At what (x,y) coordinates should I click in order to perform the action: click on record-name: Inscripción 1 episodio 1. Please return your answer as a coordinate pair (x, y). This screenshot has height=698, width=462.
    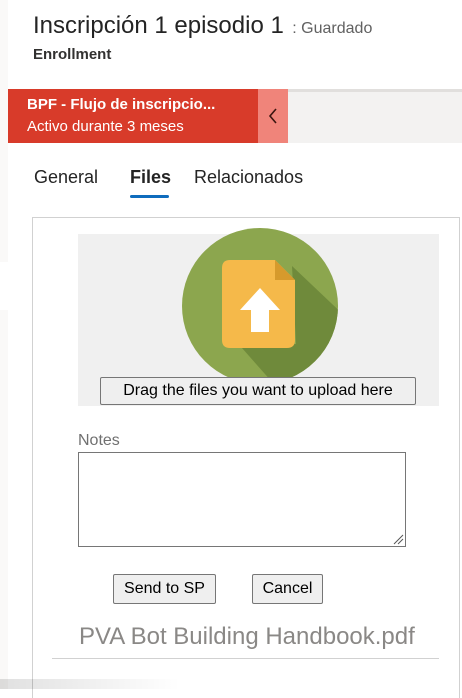
    Looking at the image, I should click on (158, 25).